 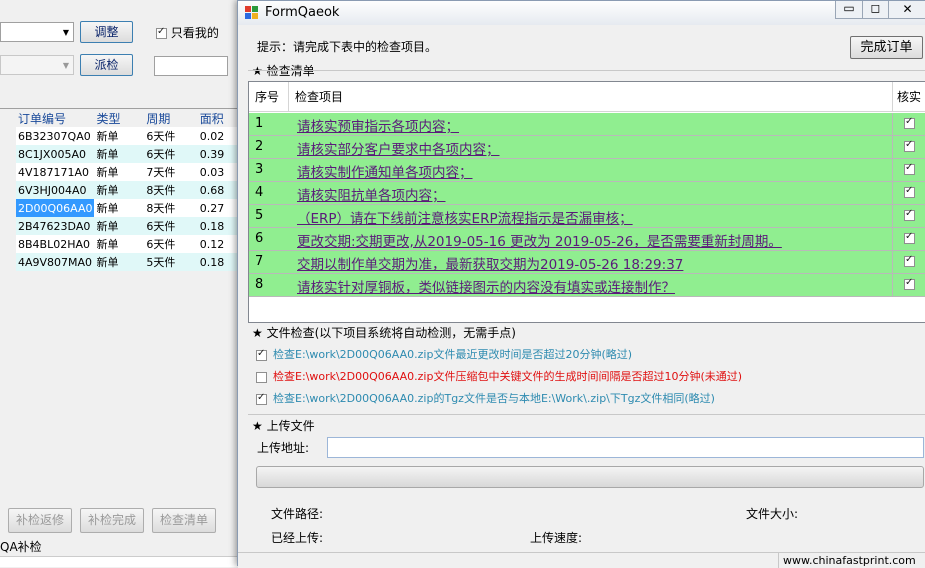 What do you see at coordinates (378, 125) in the screenshot?
I see `check-item-link: 请核实预审指示各项内容；` at bounding box center [378, 125].